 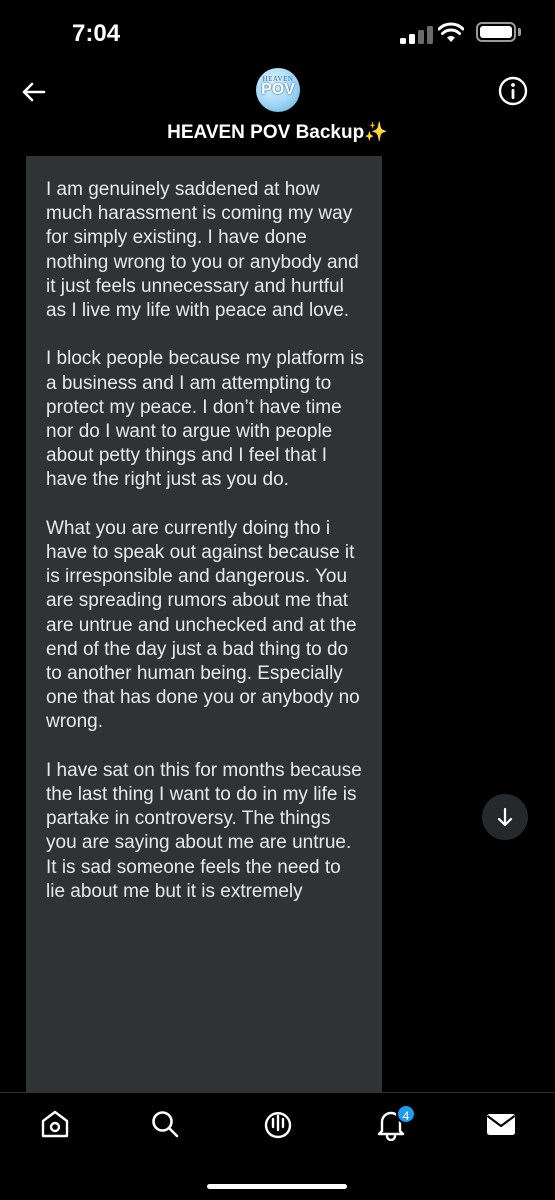 I want to click on scroll-to-bottom-button, so click(x=505, y=817).